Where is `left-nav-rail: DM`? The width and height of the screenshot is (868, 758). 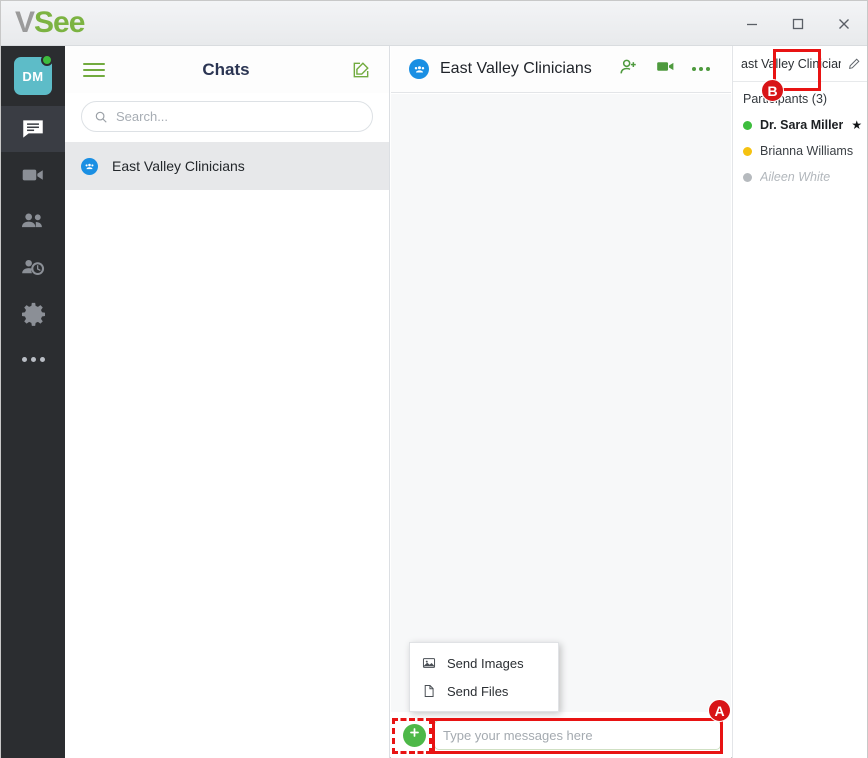
left-nav-rail: DM is located at coordinates (33, 402).